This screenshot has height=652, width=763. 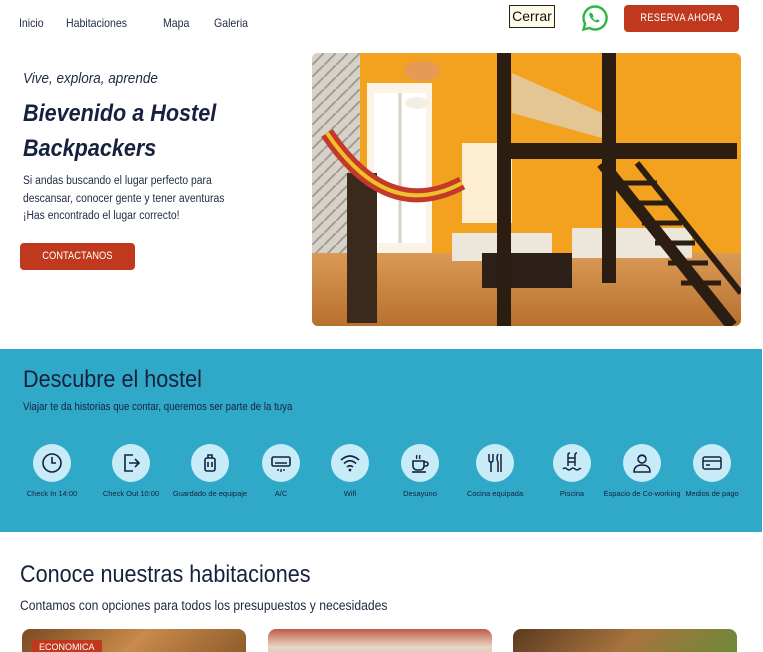 I want to click on amenity-label: Check In 14:00, so click(x=52, y=493).